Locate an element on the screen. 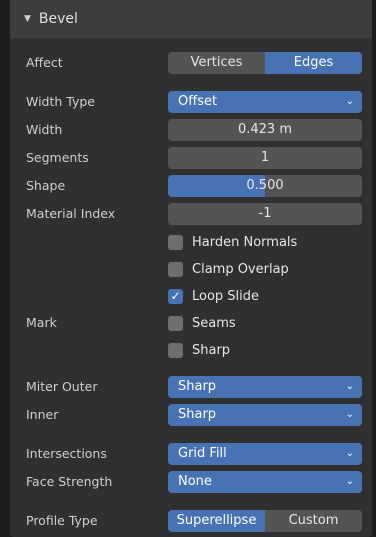 Image resolution: width=376 pixels, height=537 pixels. mark-sharp-row: Sharp is located at coordinates (191, 350).